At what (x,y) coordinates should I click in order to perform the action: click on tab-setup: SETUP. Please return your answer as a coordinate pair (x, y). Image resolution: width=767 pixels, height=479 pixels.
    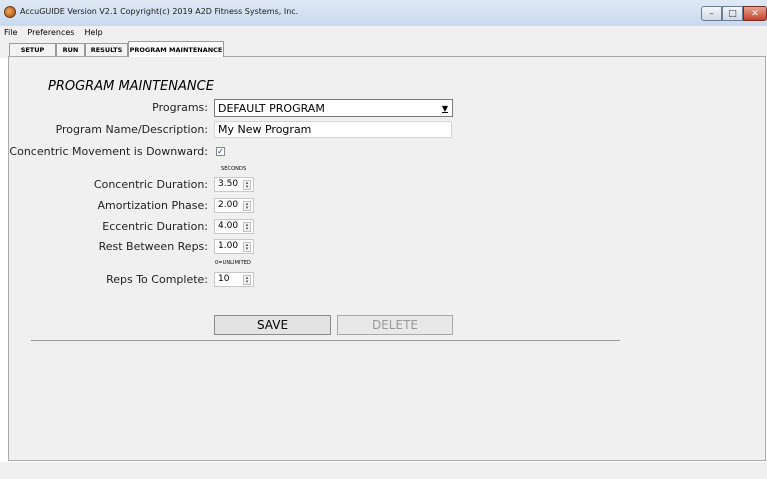
    Looking at the image, I should click on (32, 49).